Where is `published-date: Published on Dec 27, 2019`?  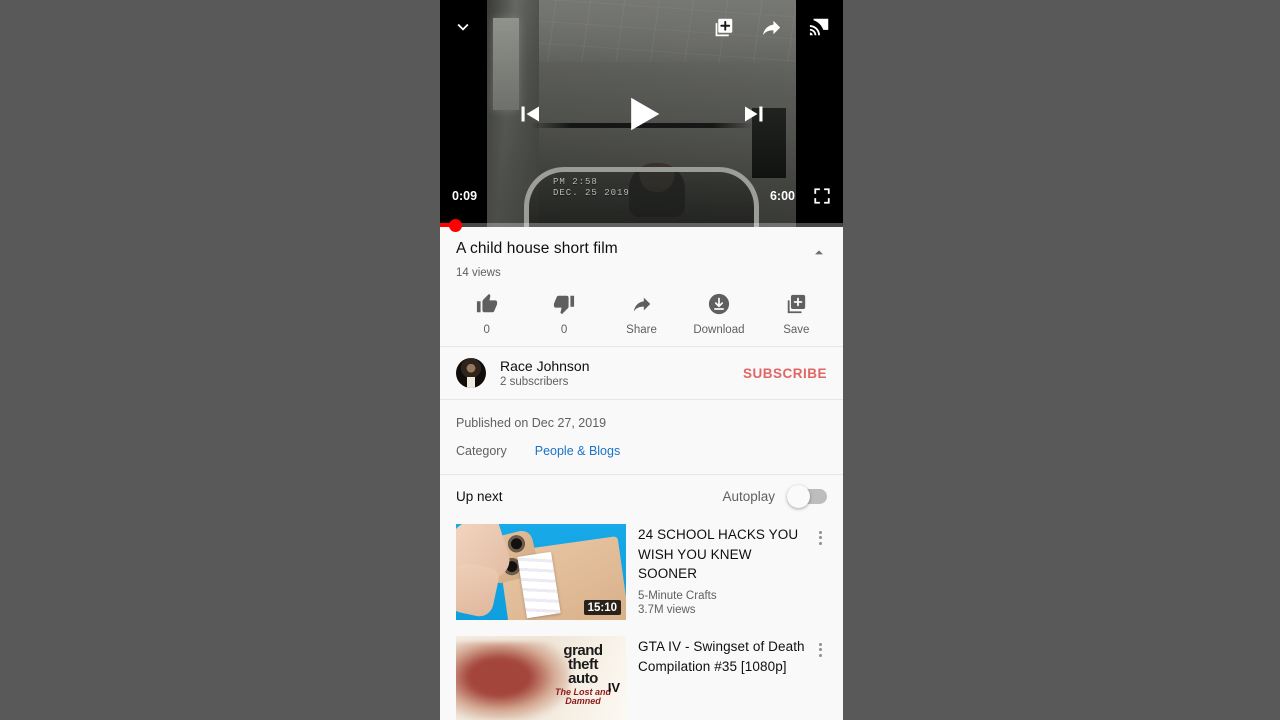
published-date: Published on Dec 27, 2019 is located at coordinates (531, 423).